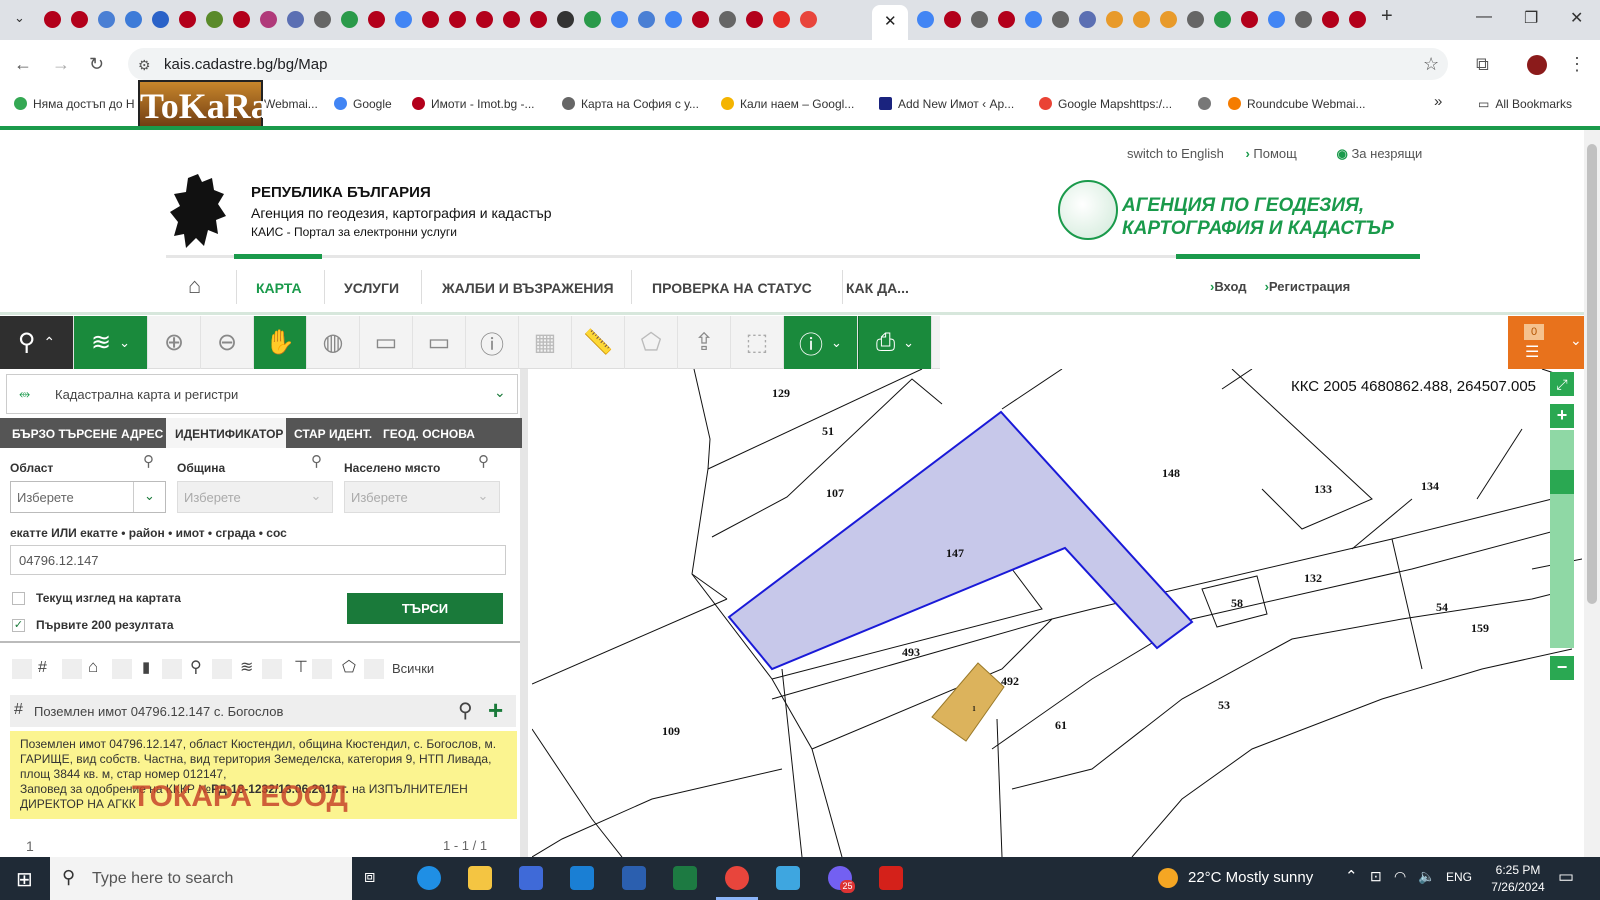  Describe the element at coordinates (1426, 876) in the screenshot. I see `volume-icon: 🔈` at that location.